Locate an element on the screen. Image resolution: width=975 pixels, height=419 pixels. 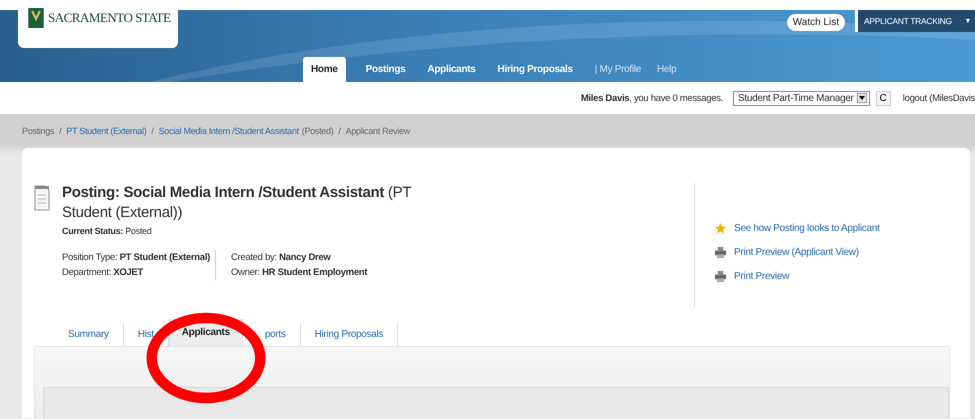
current-status: Current Status: Posted is located at coordinates (107, 231).